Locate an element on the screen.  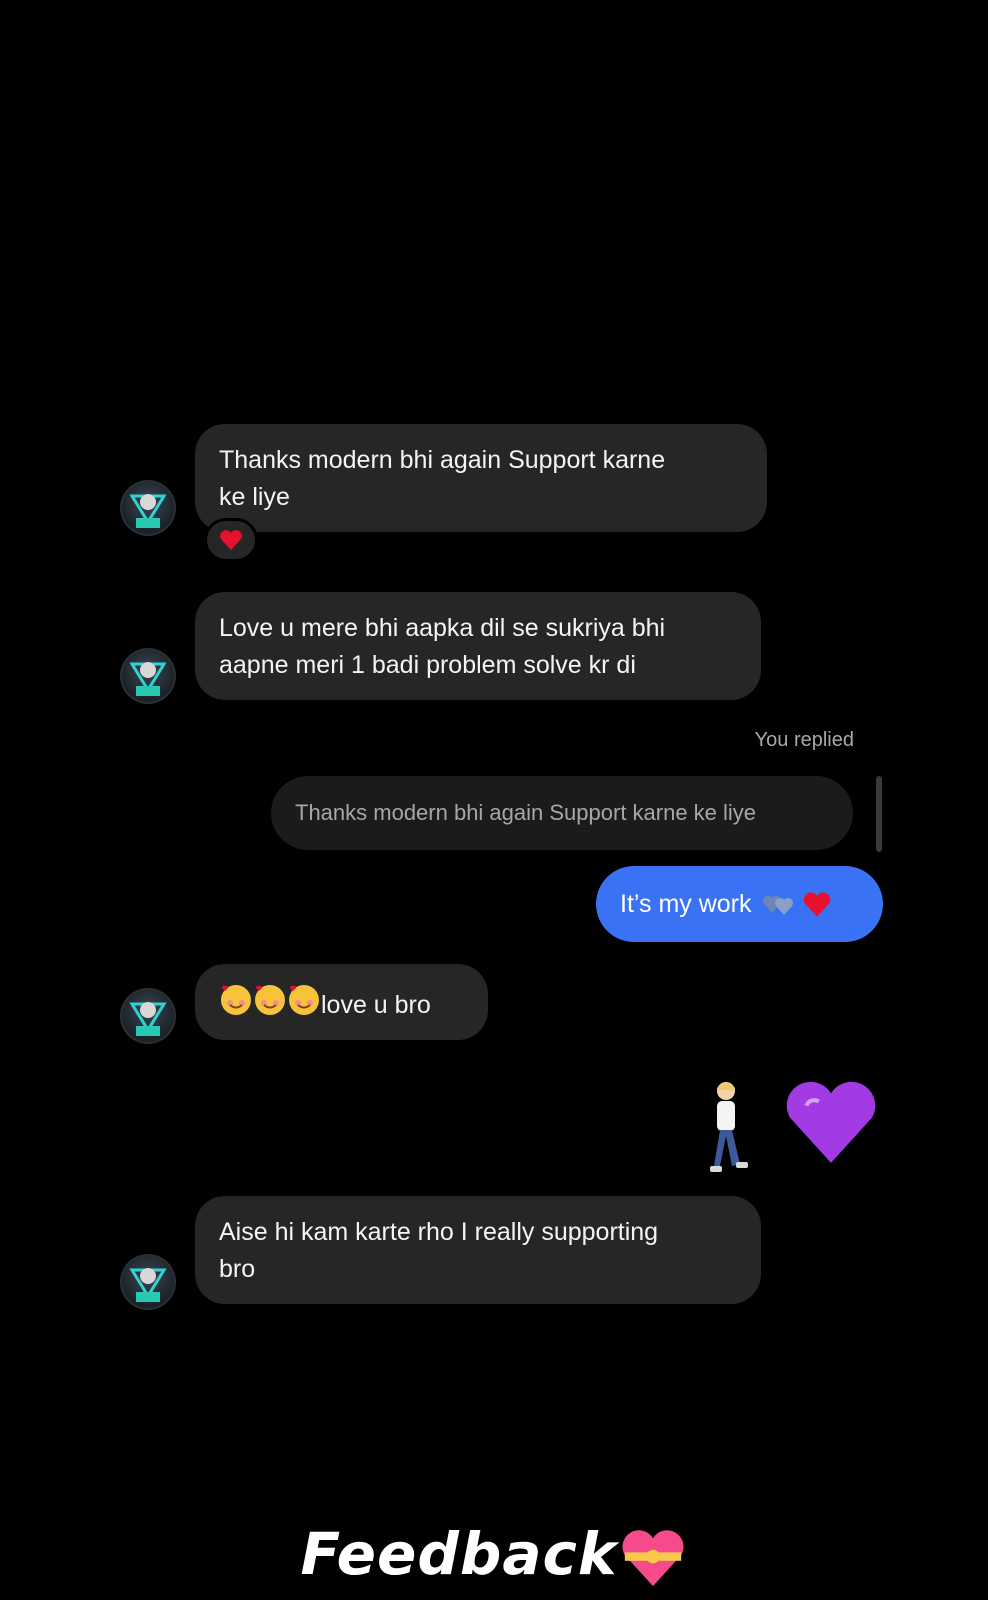
heart-with-ribbon-icon is located at coordinates (653, 1558).